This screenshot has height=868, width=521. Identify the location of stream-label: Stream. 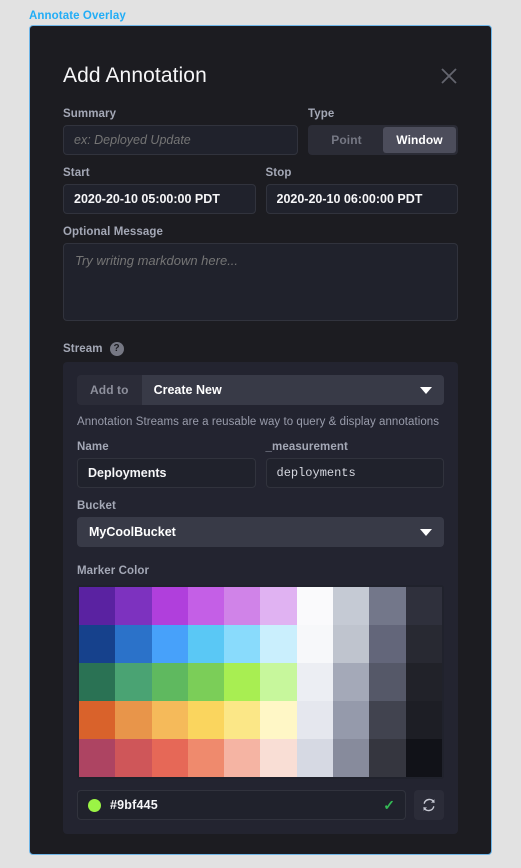
(83, 349).